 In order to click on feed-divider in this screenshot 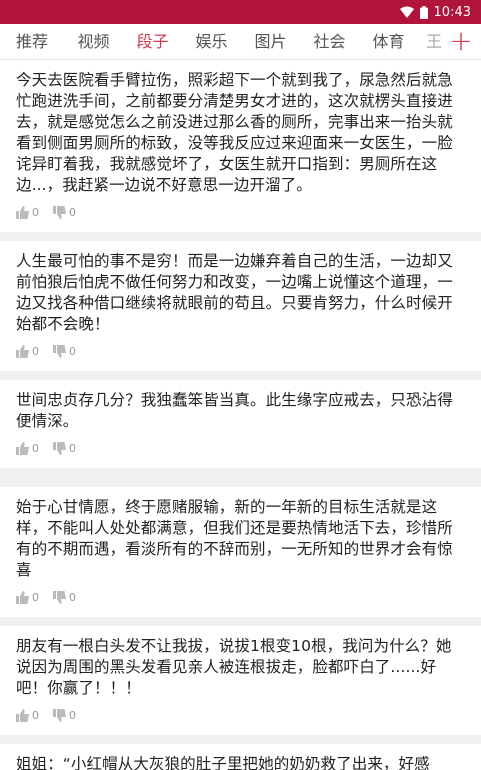, I will do `click(240, 482)`.